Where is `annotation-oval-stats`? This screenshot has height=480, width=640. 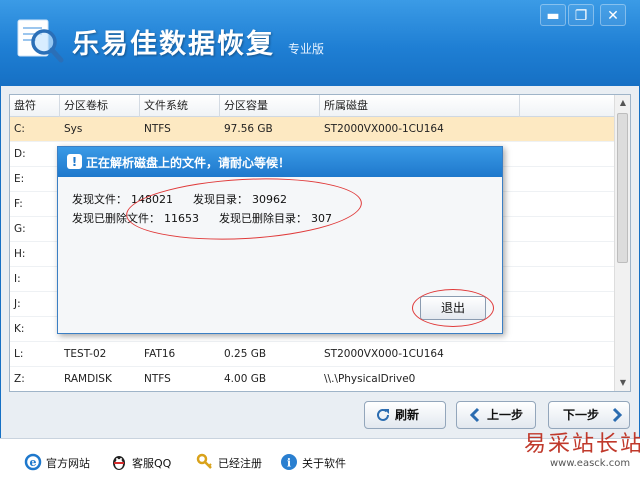
annotation-oval-stats is located at coordinates (244, 209).